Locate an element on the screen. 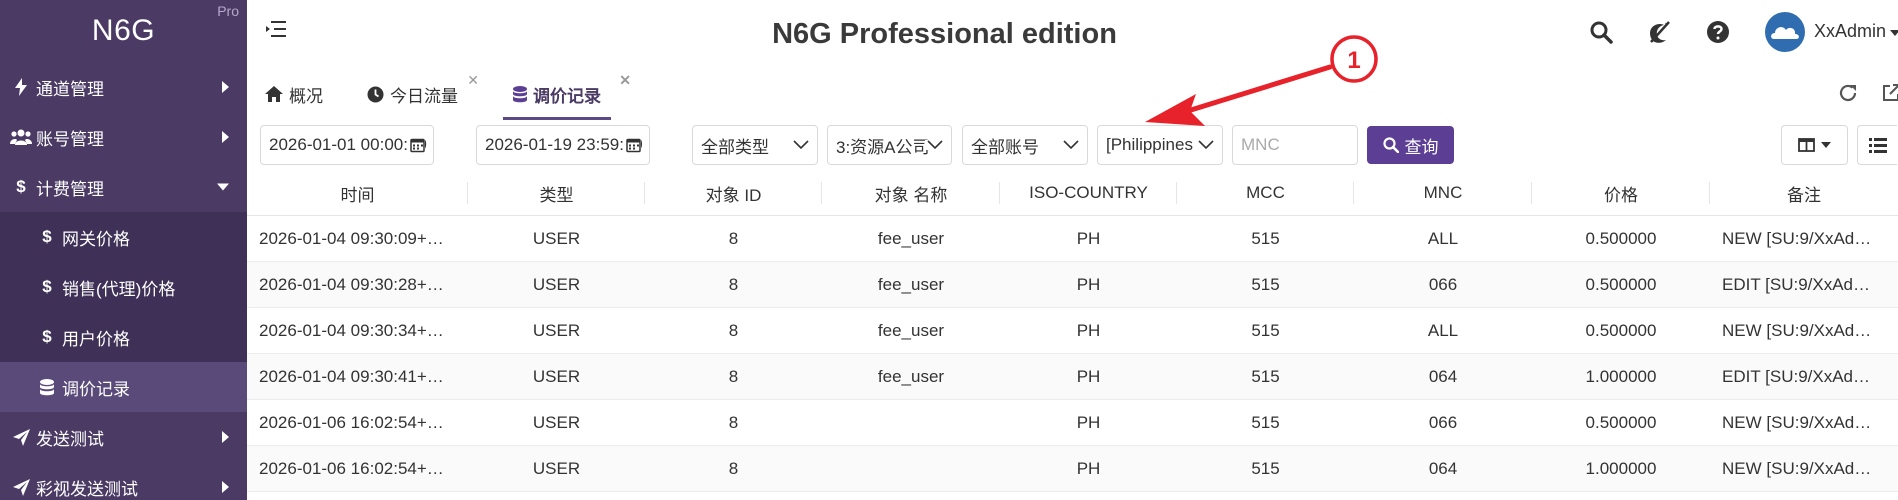  columns-toggle-button is located at coordinates (1814, 145).